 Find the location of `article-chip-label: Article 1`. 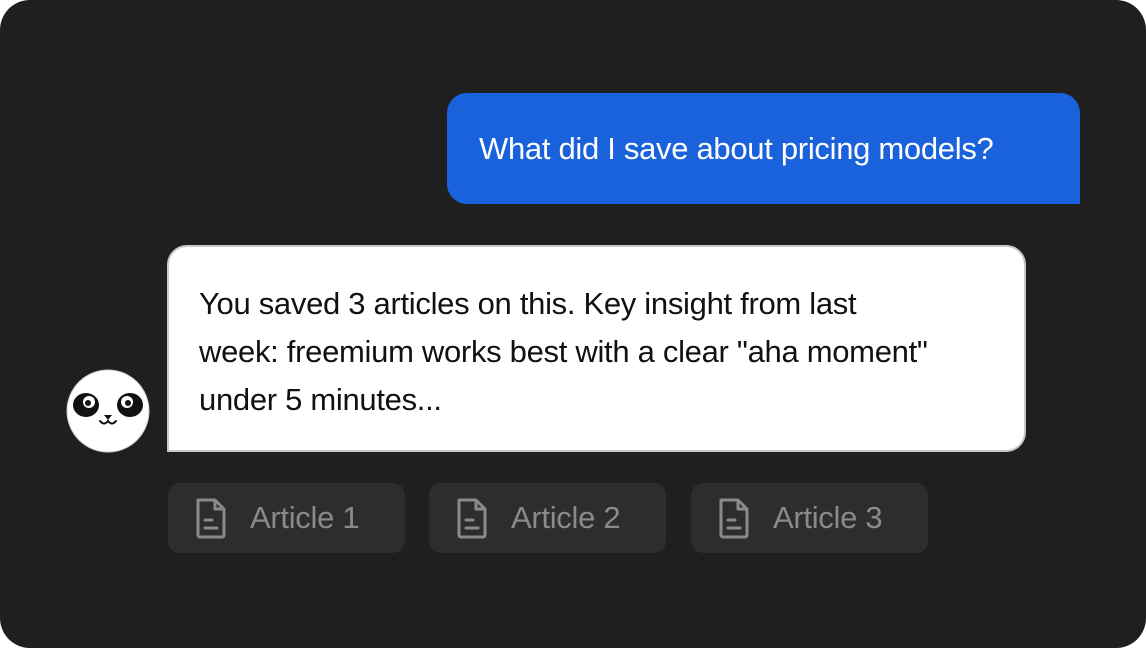

article-chip-label: Article 1 is located at coordinates (305, 517).